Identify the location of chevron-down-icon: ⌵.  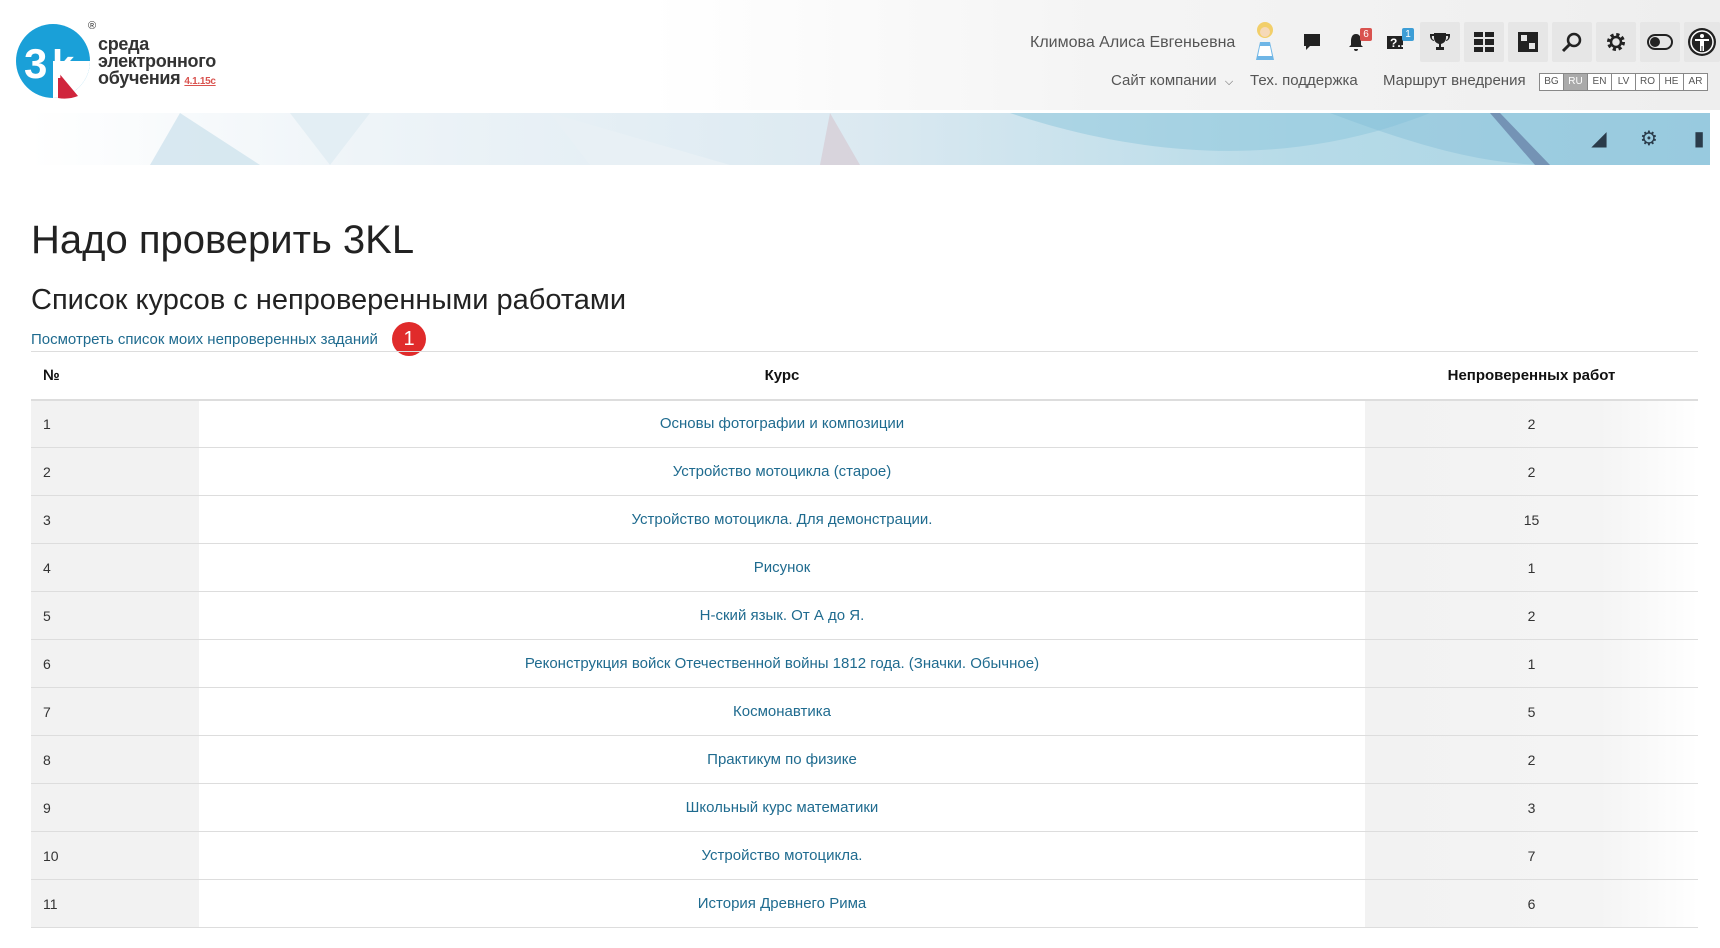
(1229, 82).